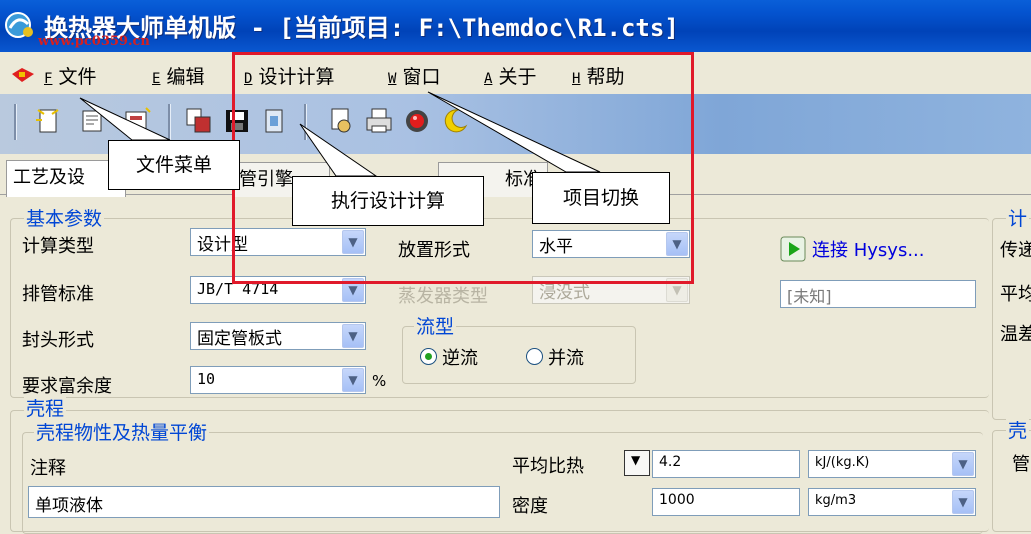 The width and height of the screenshot is (1031, 534). What do you see at coordinates (199, 121) in the screenshot?
I see `open-file-icon` at bounding box center [199, 121].